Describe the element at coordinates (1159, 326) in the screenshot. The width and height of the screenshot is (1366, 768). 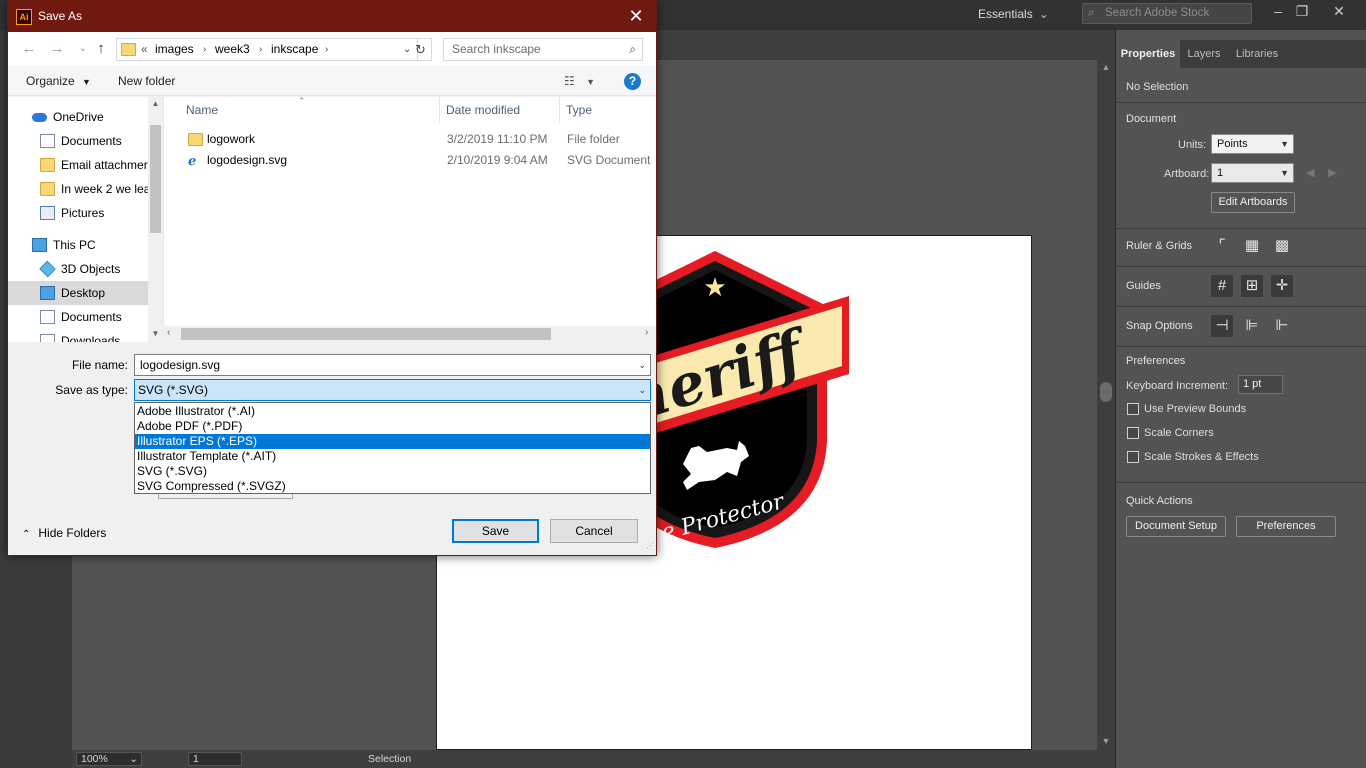
I see `snap-options-heading: Snap Options` at that location.